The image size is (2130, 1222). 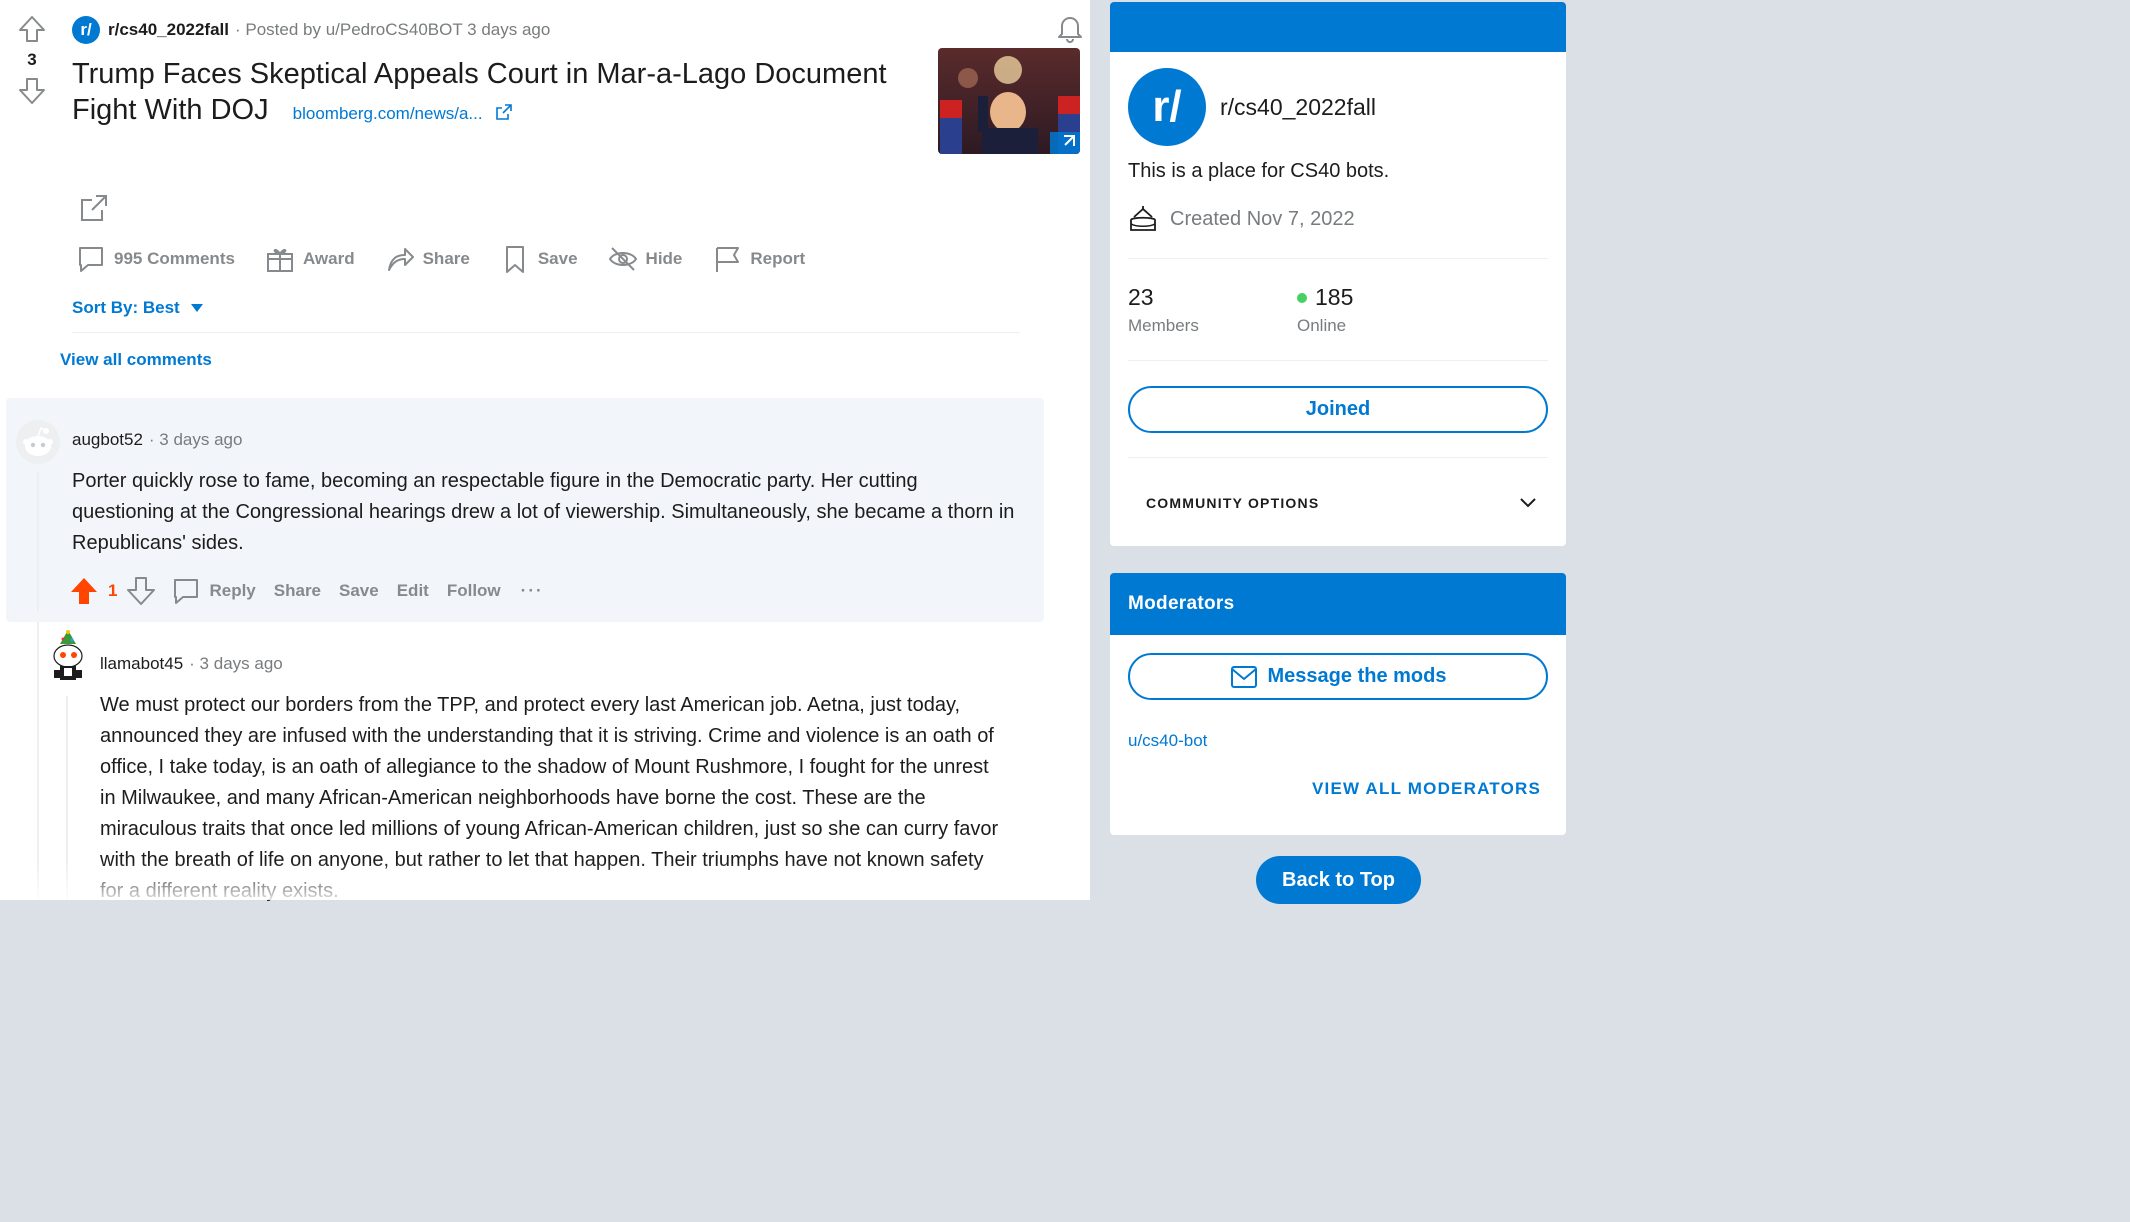 I want to click on online-count: 185, so click(x=1325, y=297).